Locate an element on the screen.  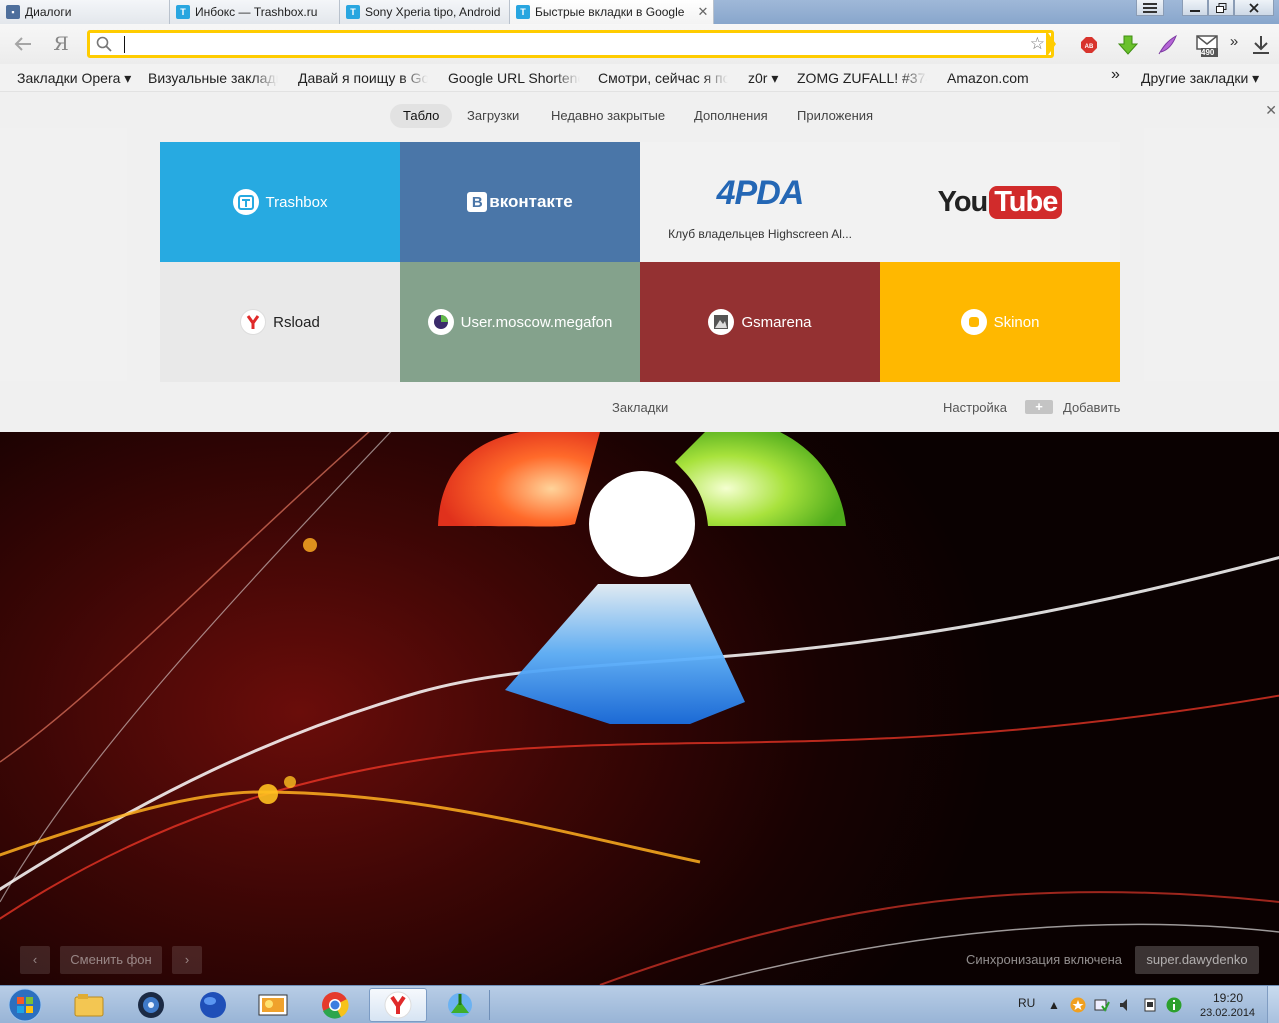
bookmark-smotri: Смотри, сейчас я покажу is located at coordinates (663, 78).